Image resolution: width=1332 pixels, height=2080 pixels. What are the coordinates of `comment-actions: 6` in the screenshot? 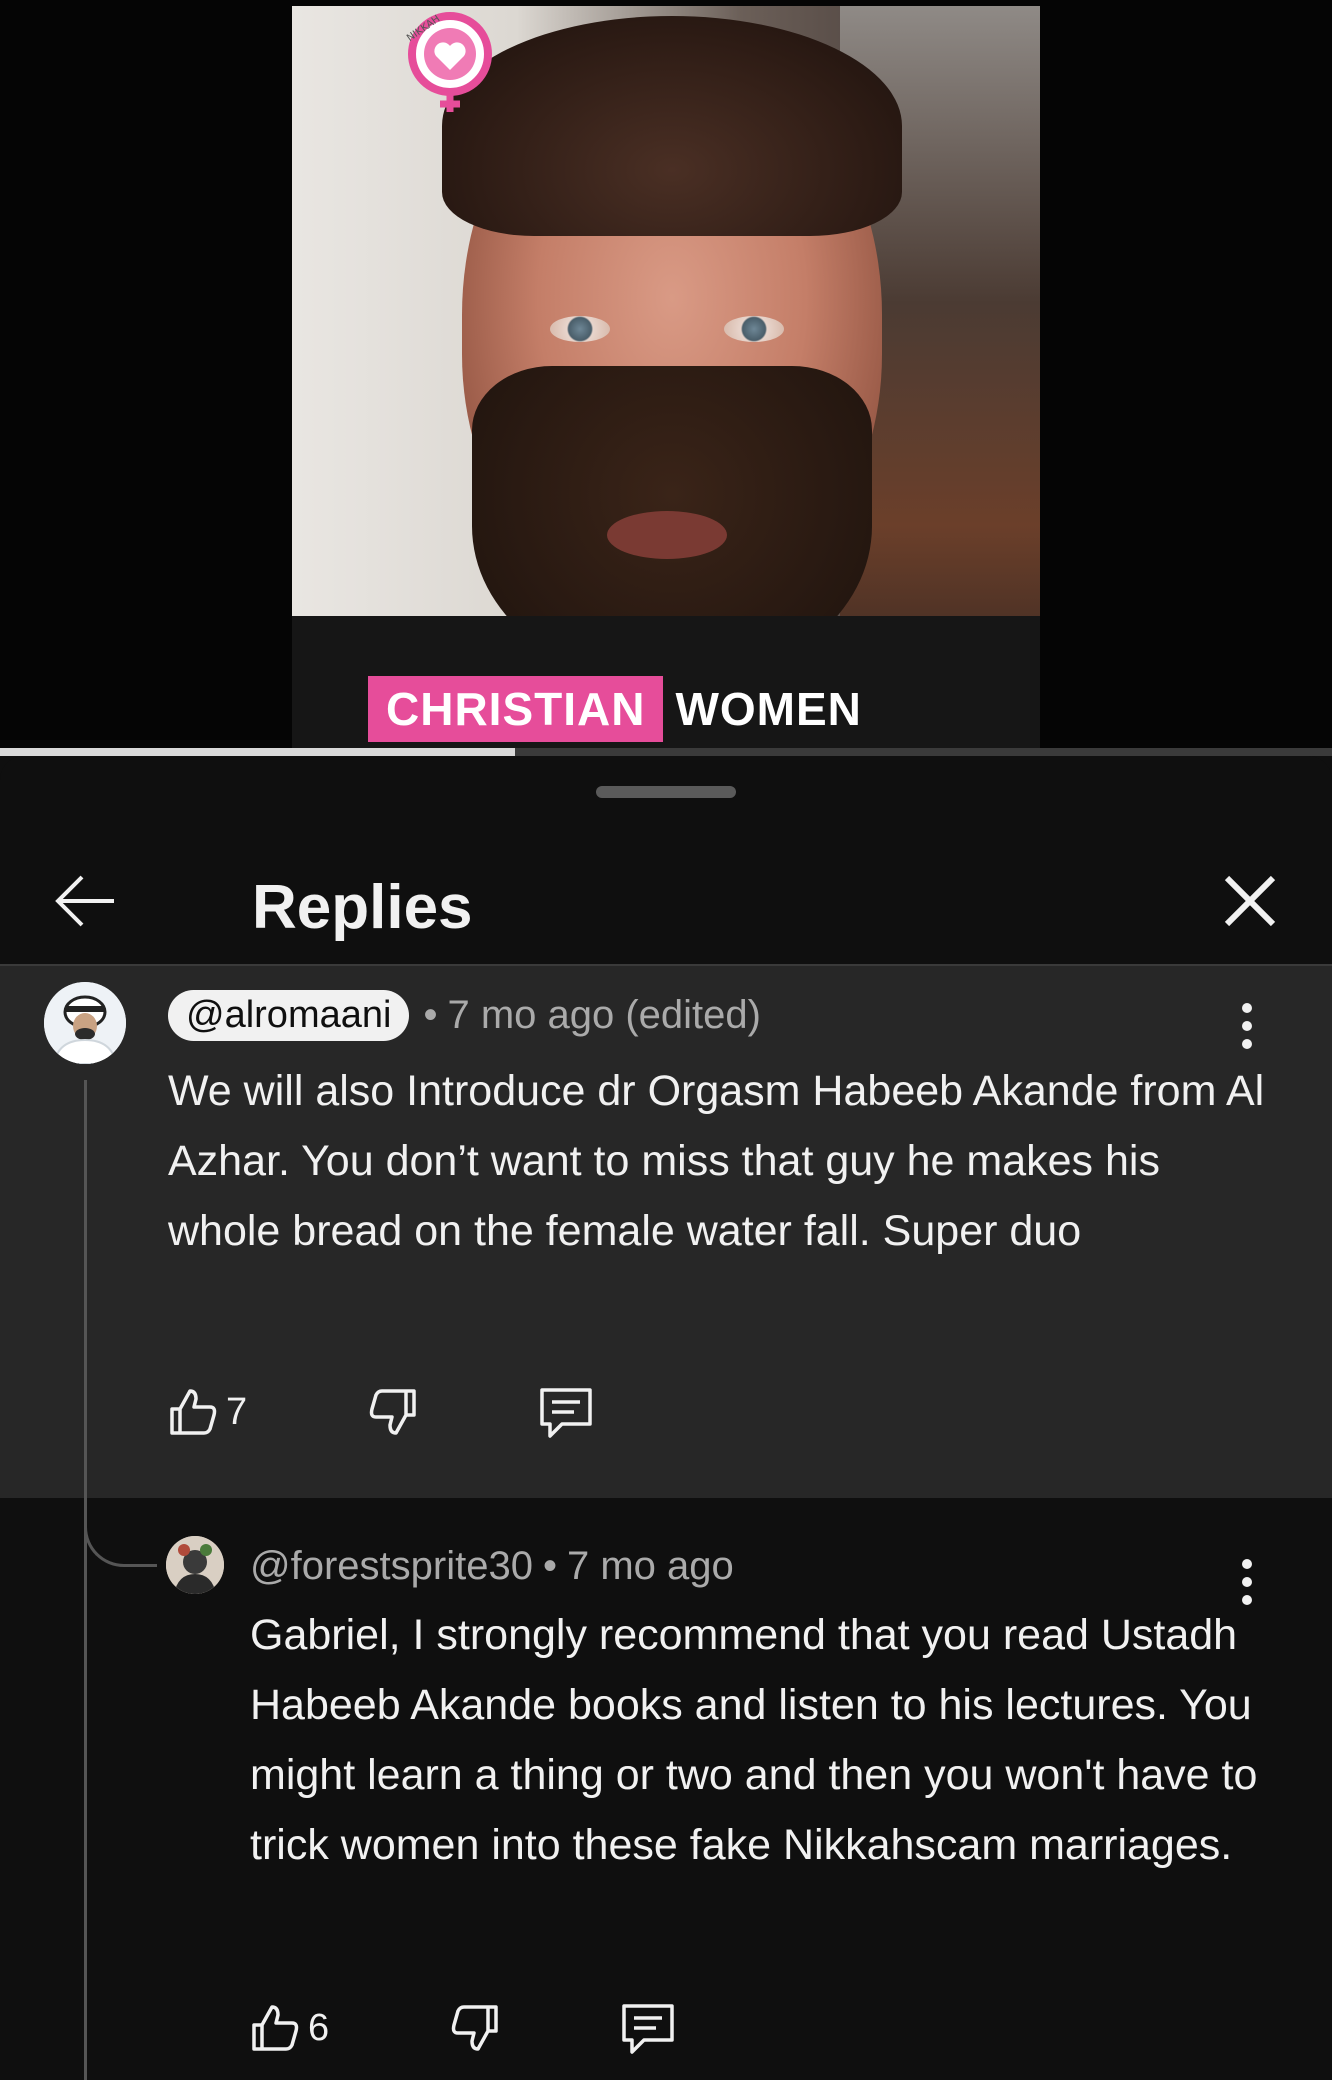 It's located at (463, 2028).